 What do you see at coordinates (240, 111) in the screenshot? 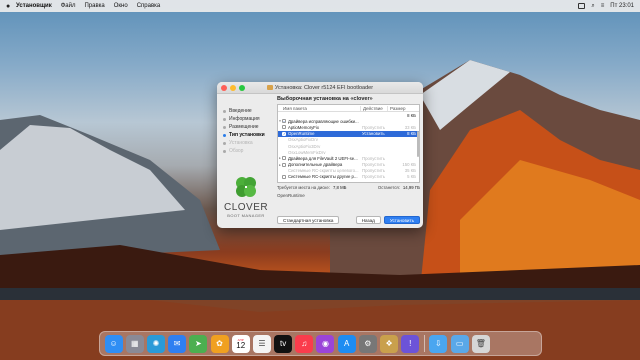
I see `step-label: Введение` at bounding box center [240, 111].